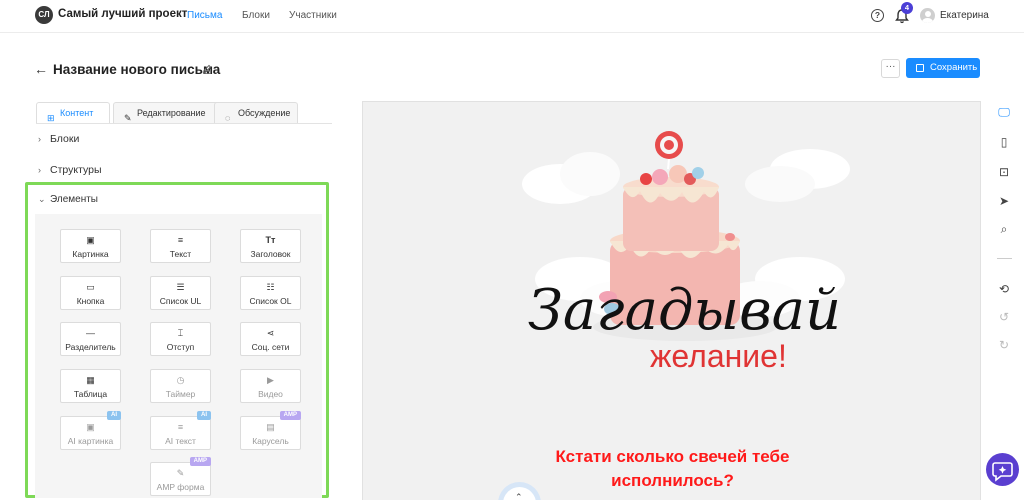 This screenshot has width=1024, height=500. Describe the element at coordinates (890, 68) in the screenshot. I see `more-button: ···` at that location.